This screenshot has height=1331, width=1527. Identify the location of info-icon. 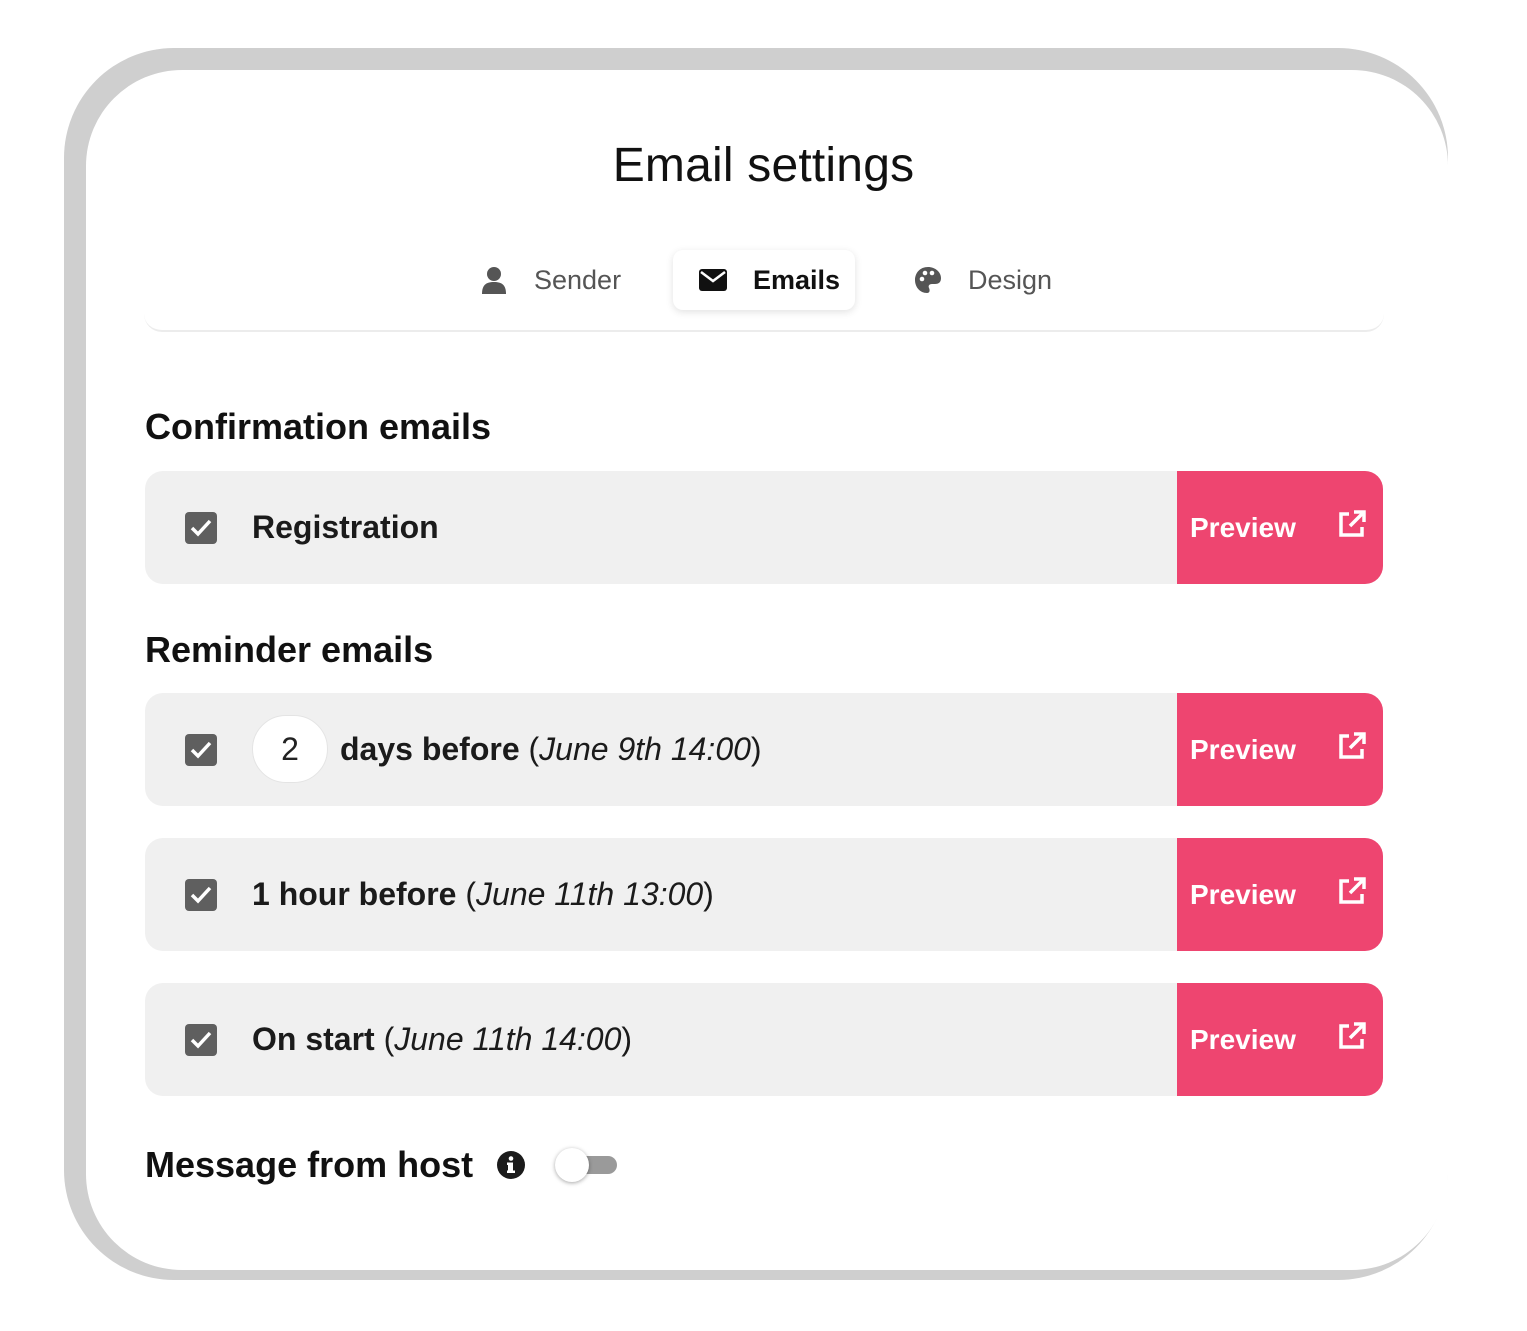
(511, 1165).